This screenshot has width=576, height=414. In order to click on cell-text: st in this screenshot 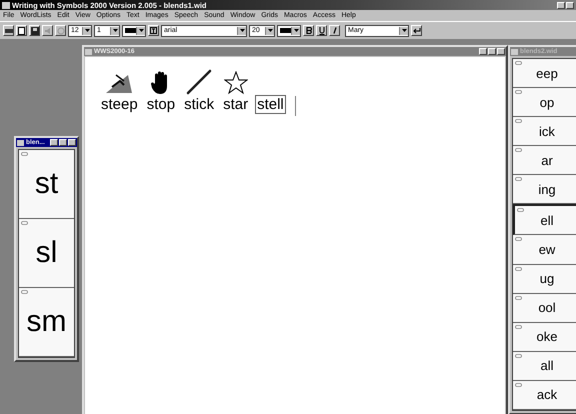, I will do `click(46, 184)`.